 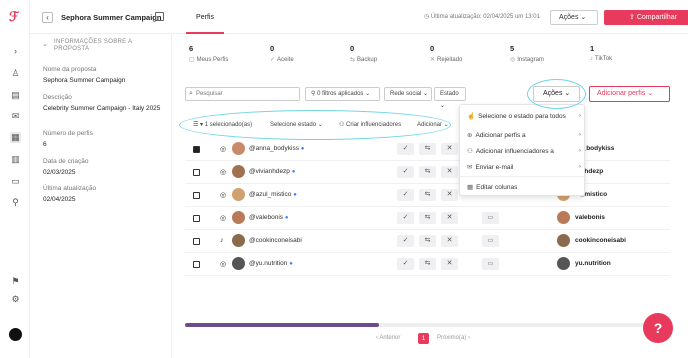 I want to click on profile-handle: @valebonis ●, so click(x=269, y=217).